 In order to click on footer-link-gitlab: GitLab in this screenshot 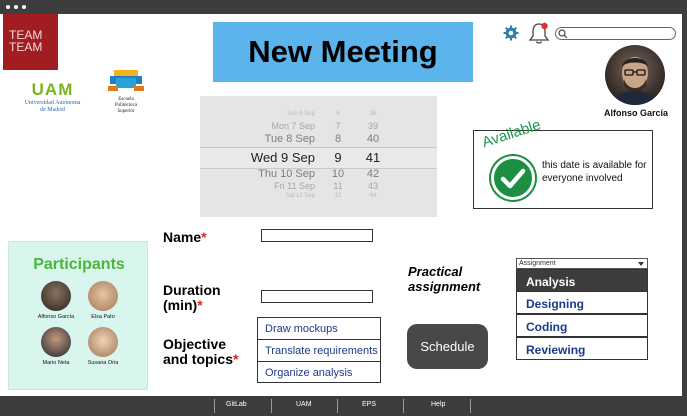, I will do `click(236, 404)`.